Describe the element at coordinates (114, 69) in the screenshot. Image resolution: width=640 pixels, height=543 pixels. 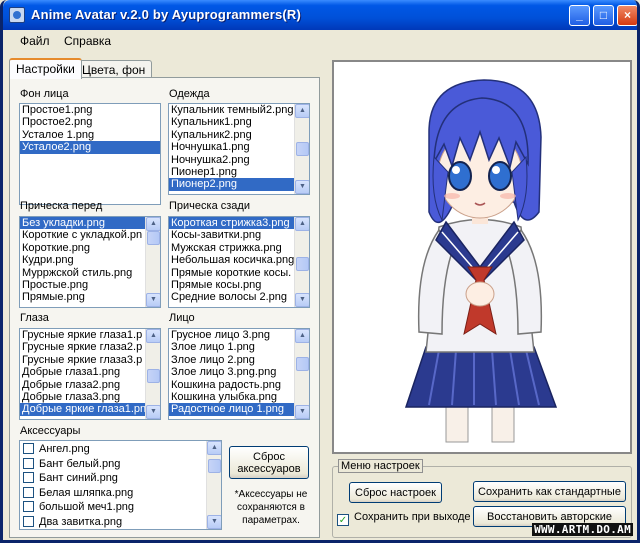
I see `tab-colors-background: Цвета, фон` at that location.